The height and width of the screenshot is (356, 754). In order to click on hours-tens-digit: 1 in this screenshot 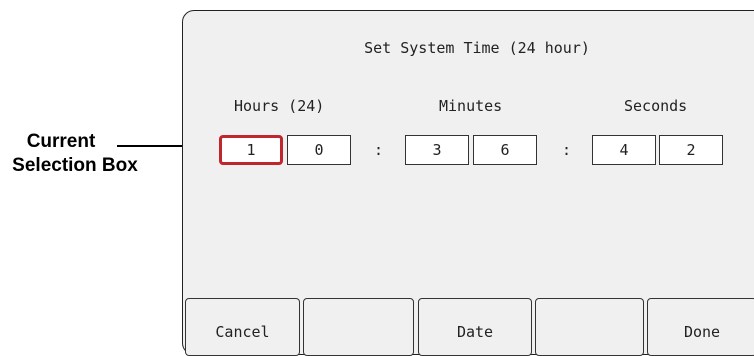, I will do `click(251, 150)`.